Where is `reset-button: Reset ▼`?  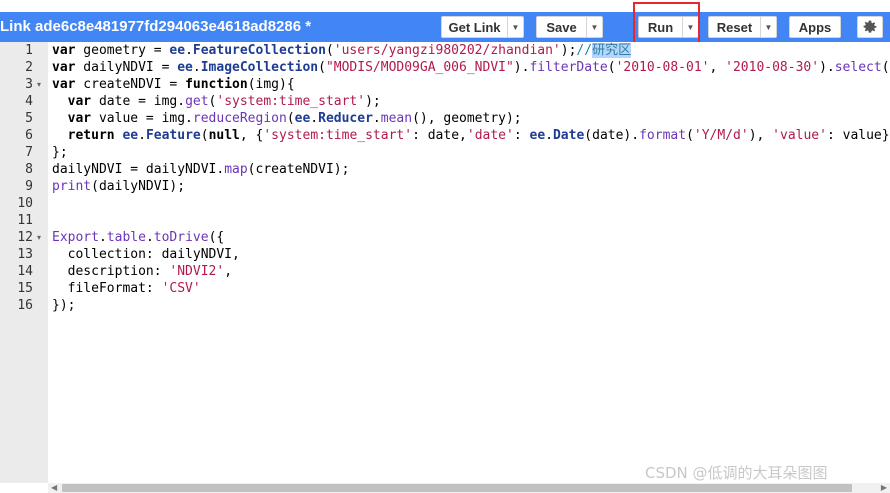 reset-button: Reset ▼ is located at coordinates (742, 27).